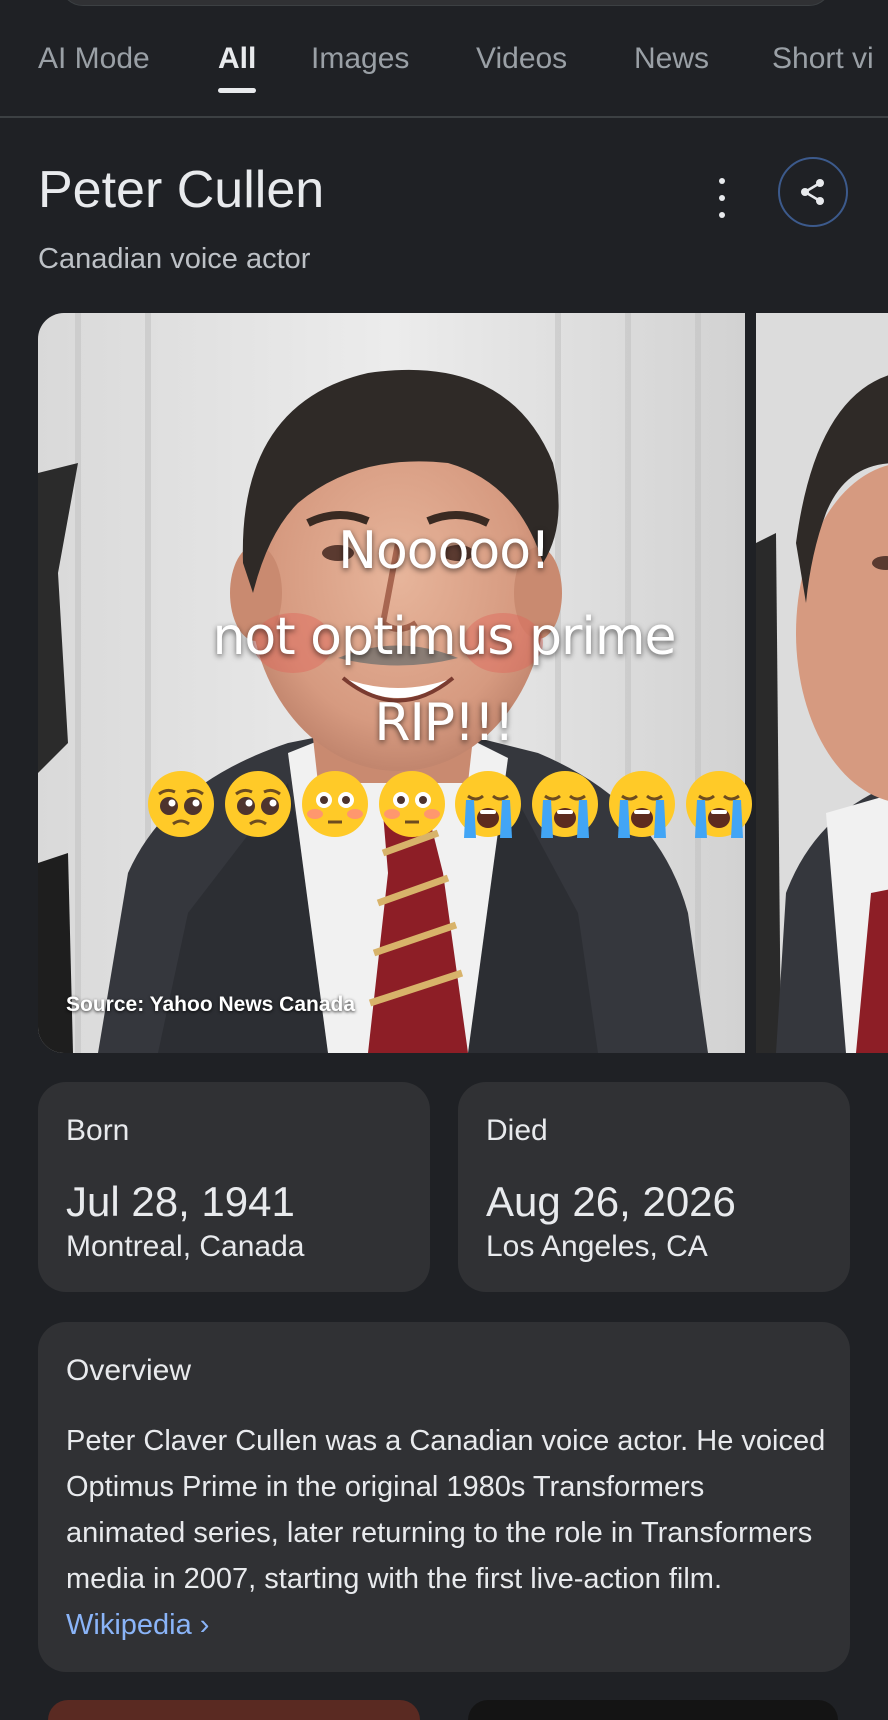  Describe the element at coordinates (98, 1130) in the screenshot. I see `born-label: Born` at that location.